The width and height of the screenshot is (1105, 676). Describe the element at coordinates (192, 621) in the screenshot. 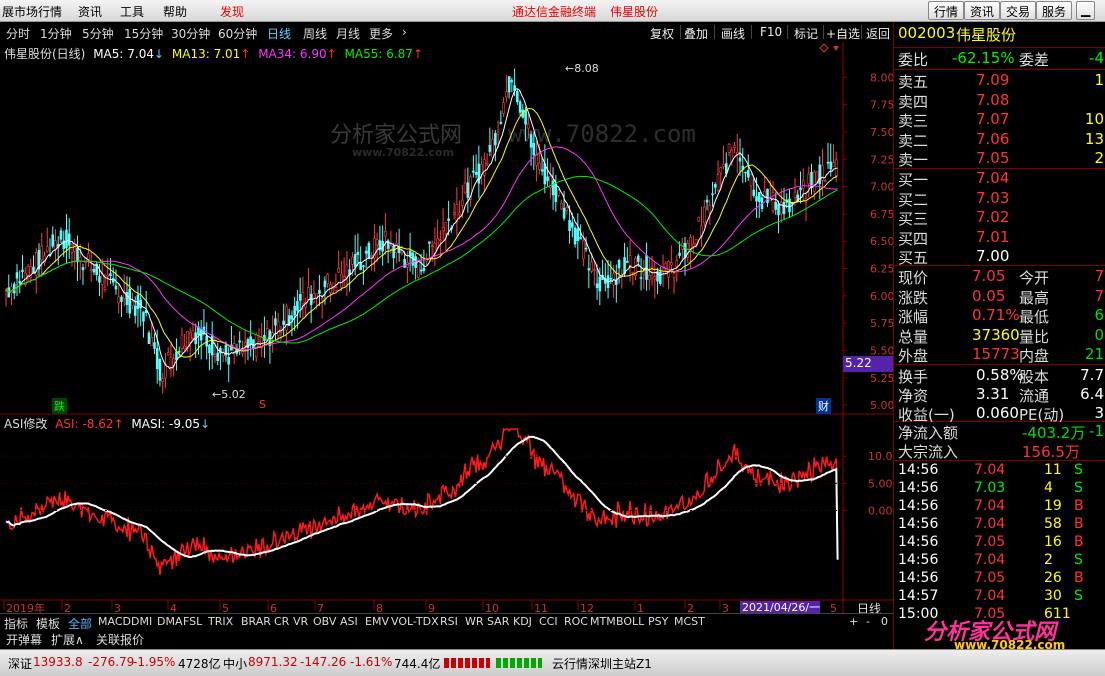

I see `tab-fsl: FSL` at that location.